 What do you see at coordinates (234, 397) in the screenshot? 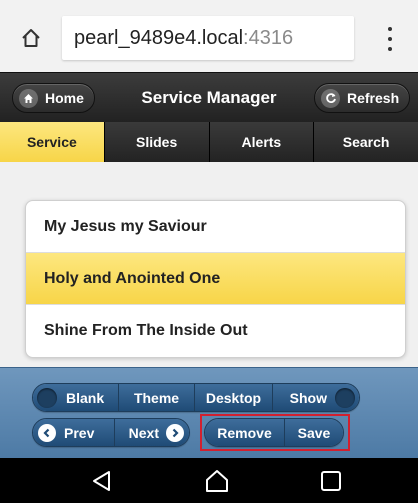
I see `desktop-button: Desktop` at bounding box center [234, 397].